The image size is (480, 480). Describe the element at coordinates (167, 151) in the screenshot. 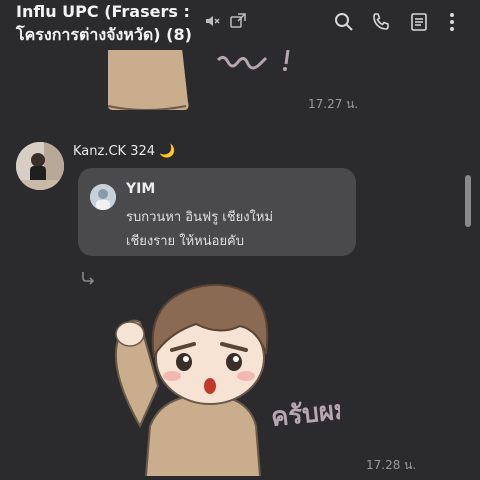

I see `moon-emoji: 🌙` at that location.